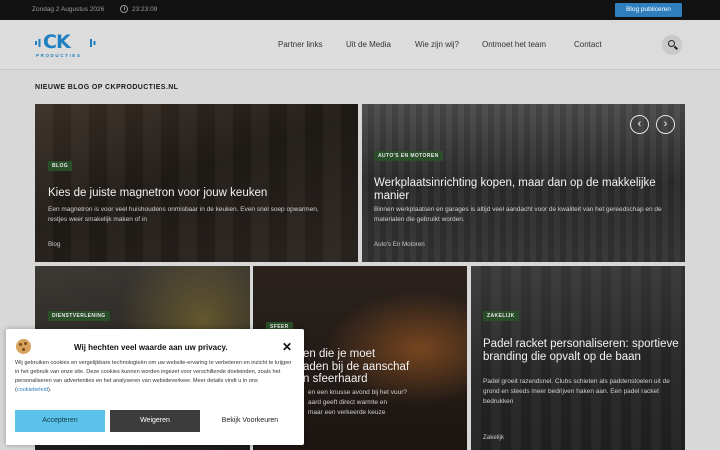 This screenshot has width=720, height=450. What do you see at coordinates (155, 421) in the screenshot?
I see `decline-button: Weigeren` at bounding box center [155, 421].